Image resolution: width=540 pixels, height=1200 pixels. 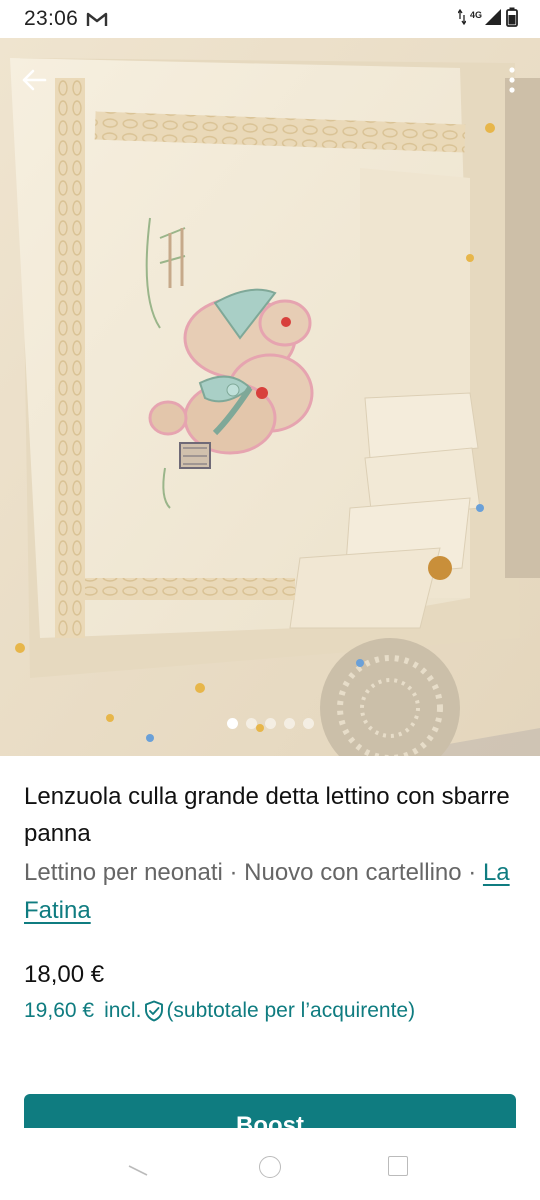 What do you see at coordinates (123, 1010) in the screenshot?
I see `buyer-price-incl-label: incl.` at bounding box center [123, 1010].